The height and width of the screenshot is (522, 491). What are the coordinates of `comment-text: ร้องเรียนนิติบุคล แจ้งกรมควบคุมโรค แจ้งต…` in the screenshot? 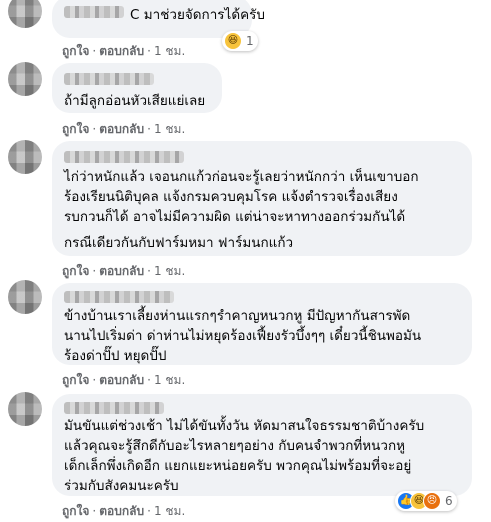 It's located at (231, 197).